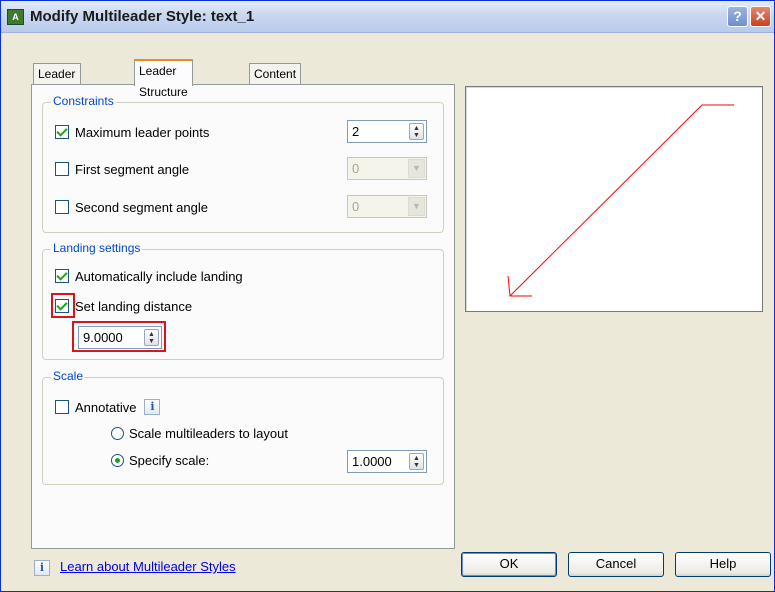 This screenshot has width=775, height=592. What do you see at coordinates (509, 564) in the screenshot?
I see `ok-button: OK` at bounding box center [509, 564].